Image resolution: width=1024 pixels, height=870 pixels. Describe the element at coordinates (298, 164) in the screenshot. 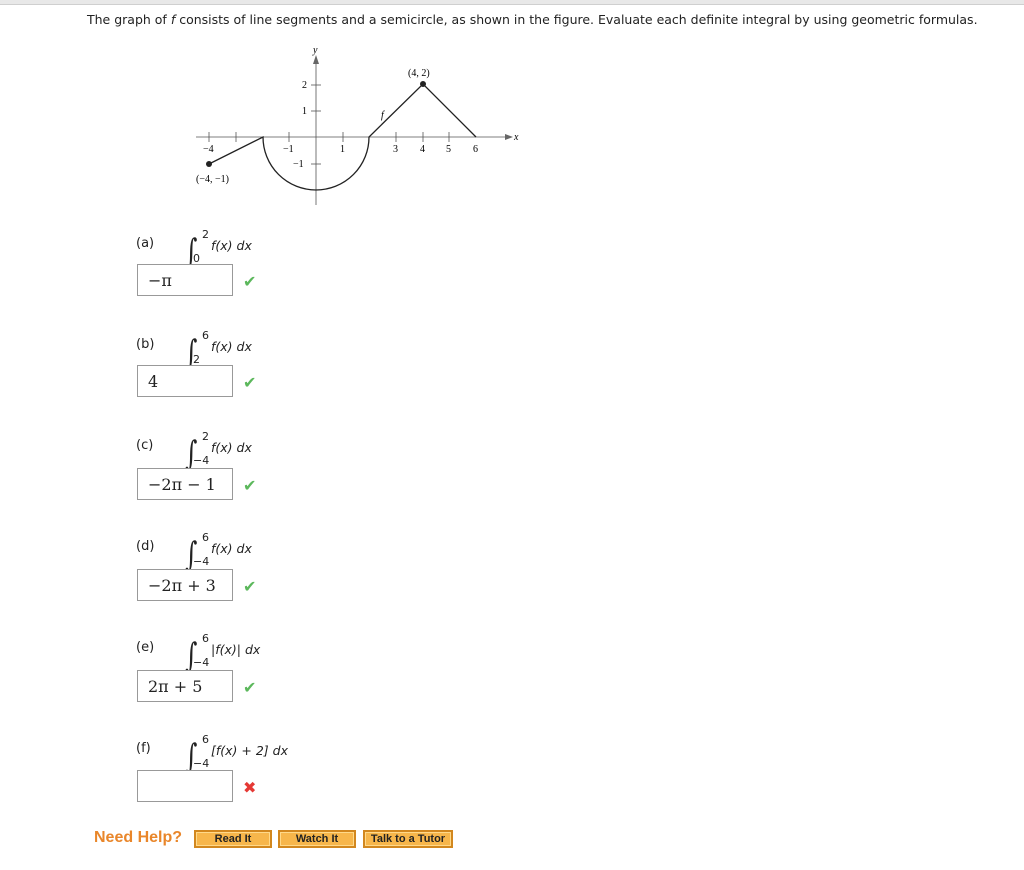

I see `y-tick-label: −1` at that location.